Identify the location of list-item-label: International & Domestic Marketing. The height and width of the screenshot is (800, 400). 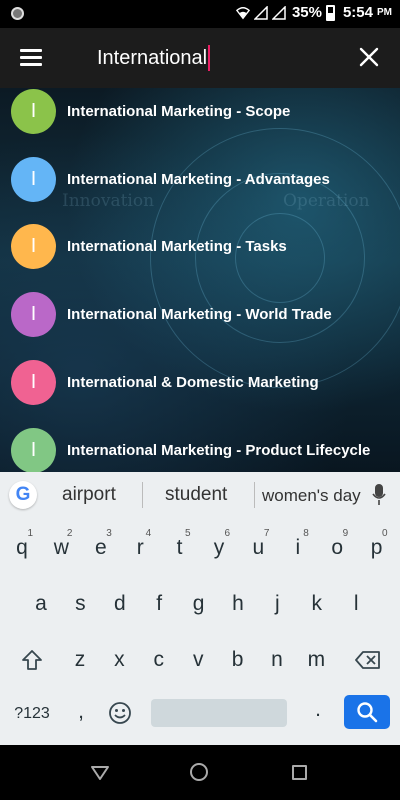
(193, 382).